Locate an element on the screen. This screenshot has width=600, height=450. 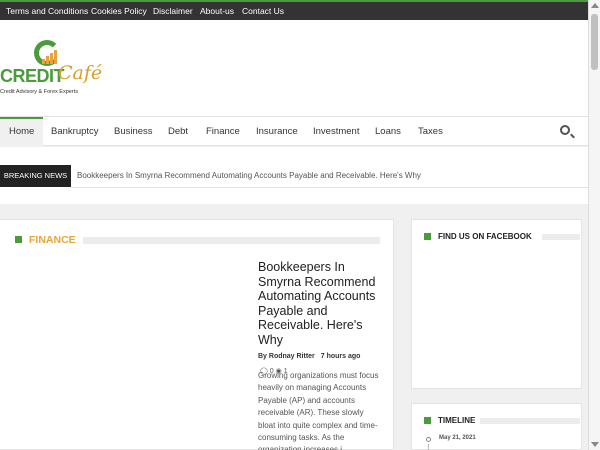
widget-header: FIND US ON FACEBOOK is located at coordinates (502, 237).